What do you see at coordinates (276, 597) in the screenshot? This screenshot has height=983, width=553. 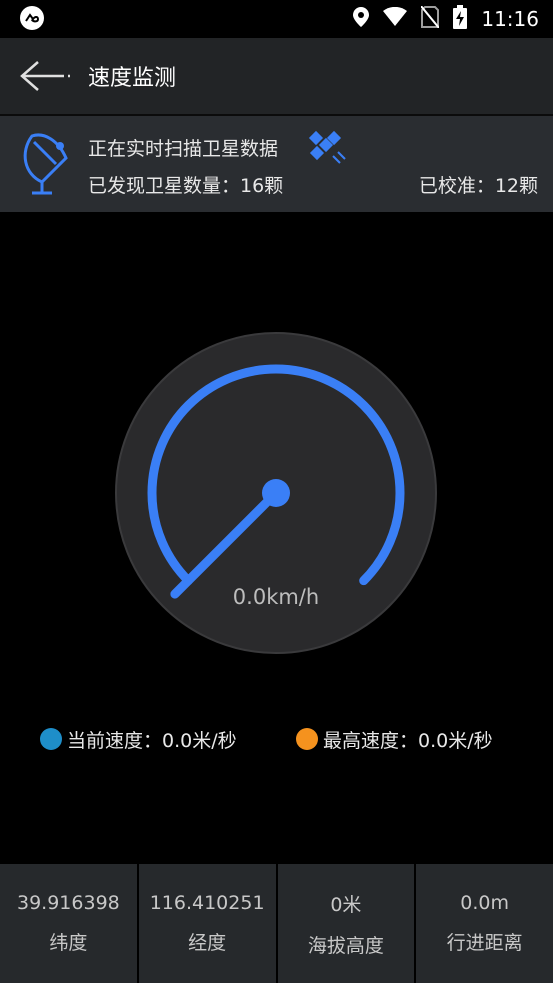 I see `speed-value: 0.0km/h` at bounding box center [276, 597].